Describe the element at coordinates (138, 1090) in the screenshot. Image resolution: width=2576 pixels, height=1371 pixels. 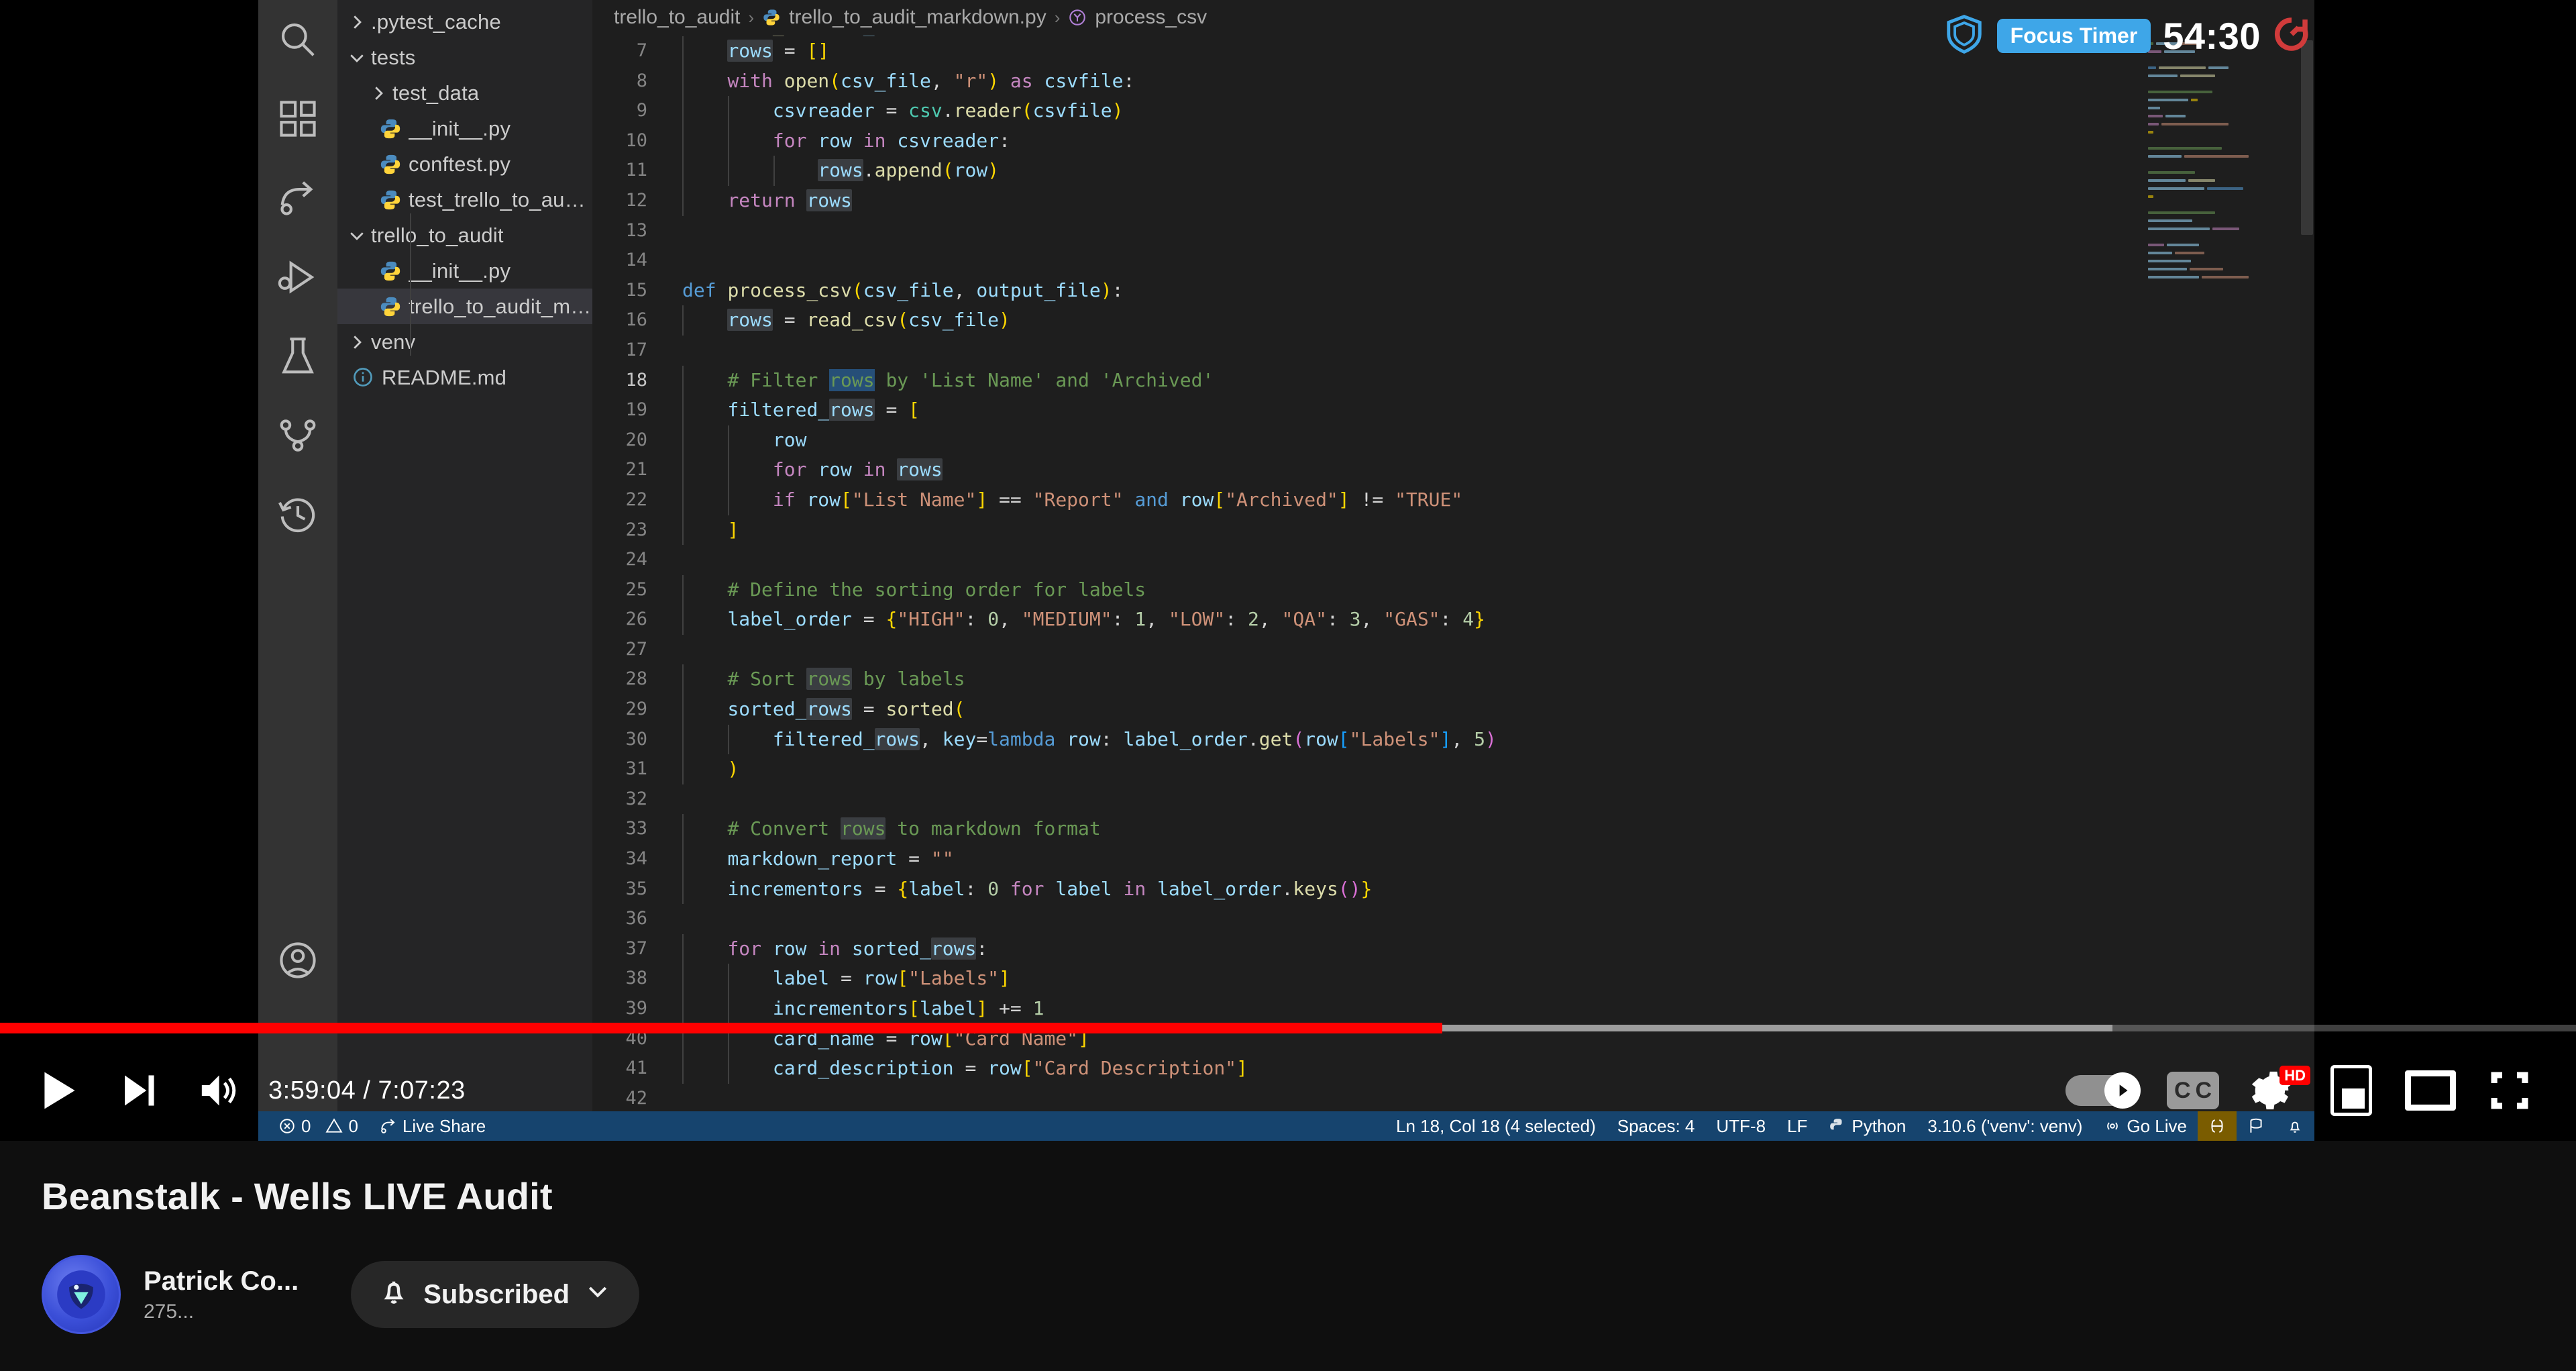
I see `next-video-button` at that location.